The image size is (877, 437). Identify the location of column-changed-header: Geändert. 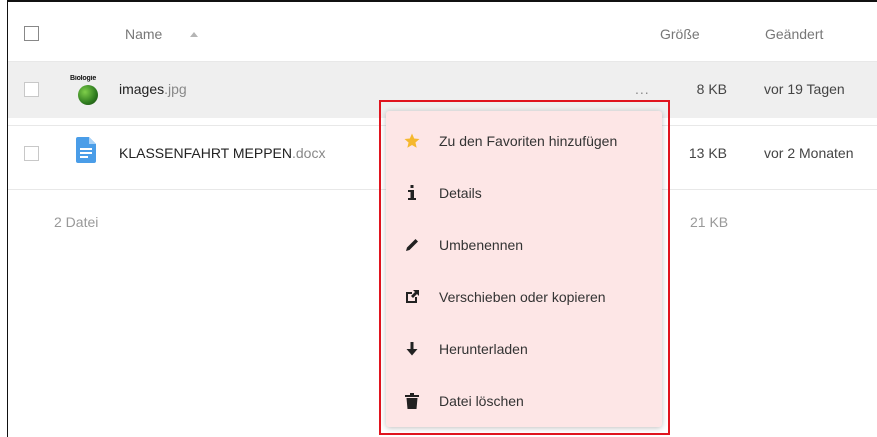
(794, 34).